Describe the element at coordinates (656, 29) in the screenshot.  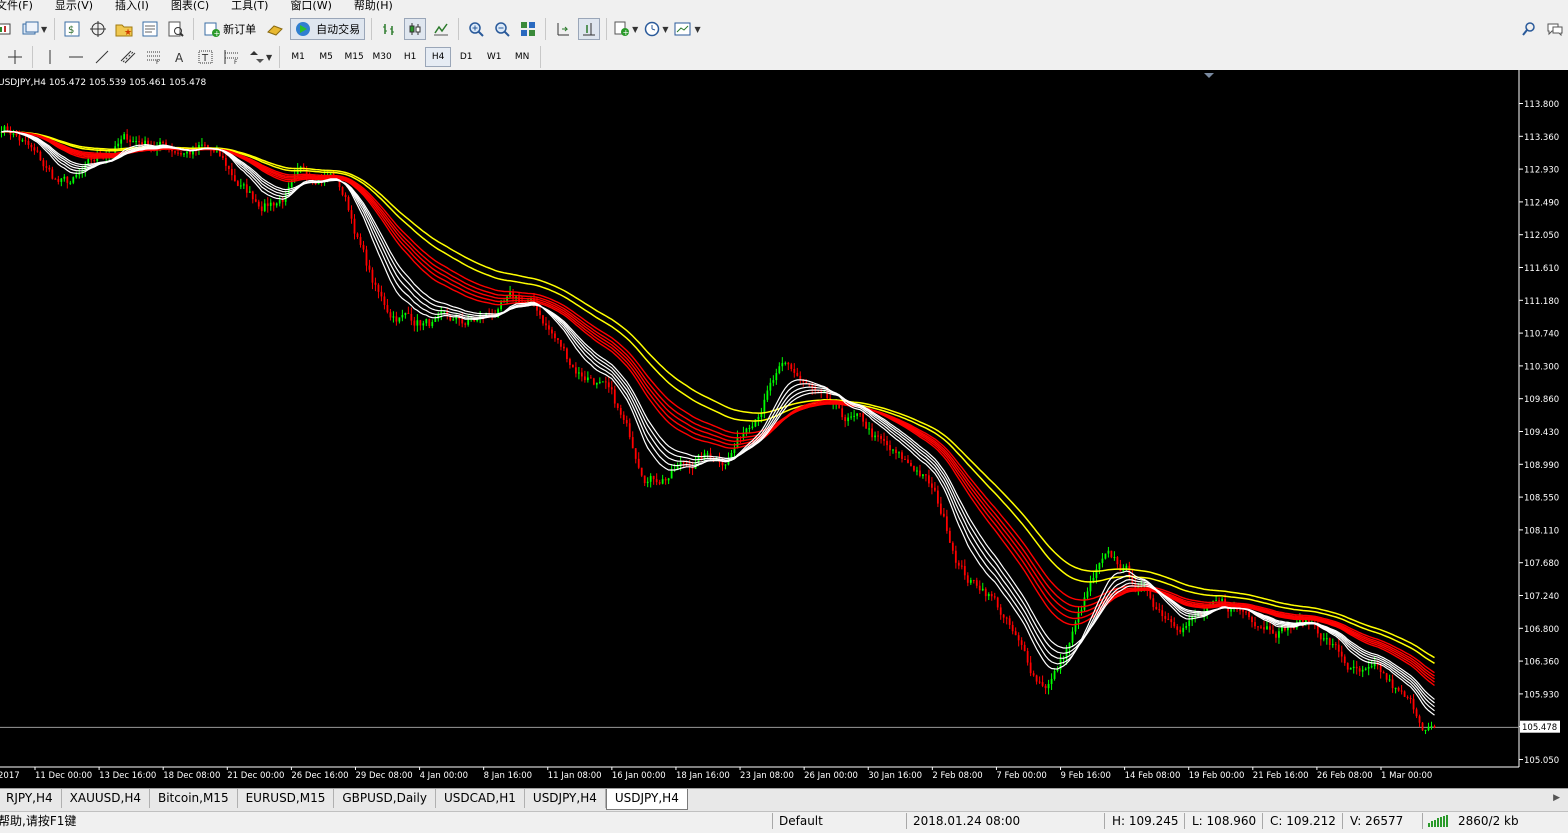
I see `periods-button: ▼` at that location.